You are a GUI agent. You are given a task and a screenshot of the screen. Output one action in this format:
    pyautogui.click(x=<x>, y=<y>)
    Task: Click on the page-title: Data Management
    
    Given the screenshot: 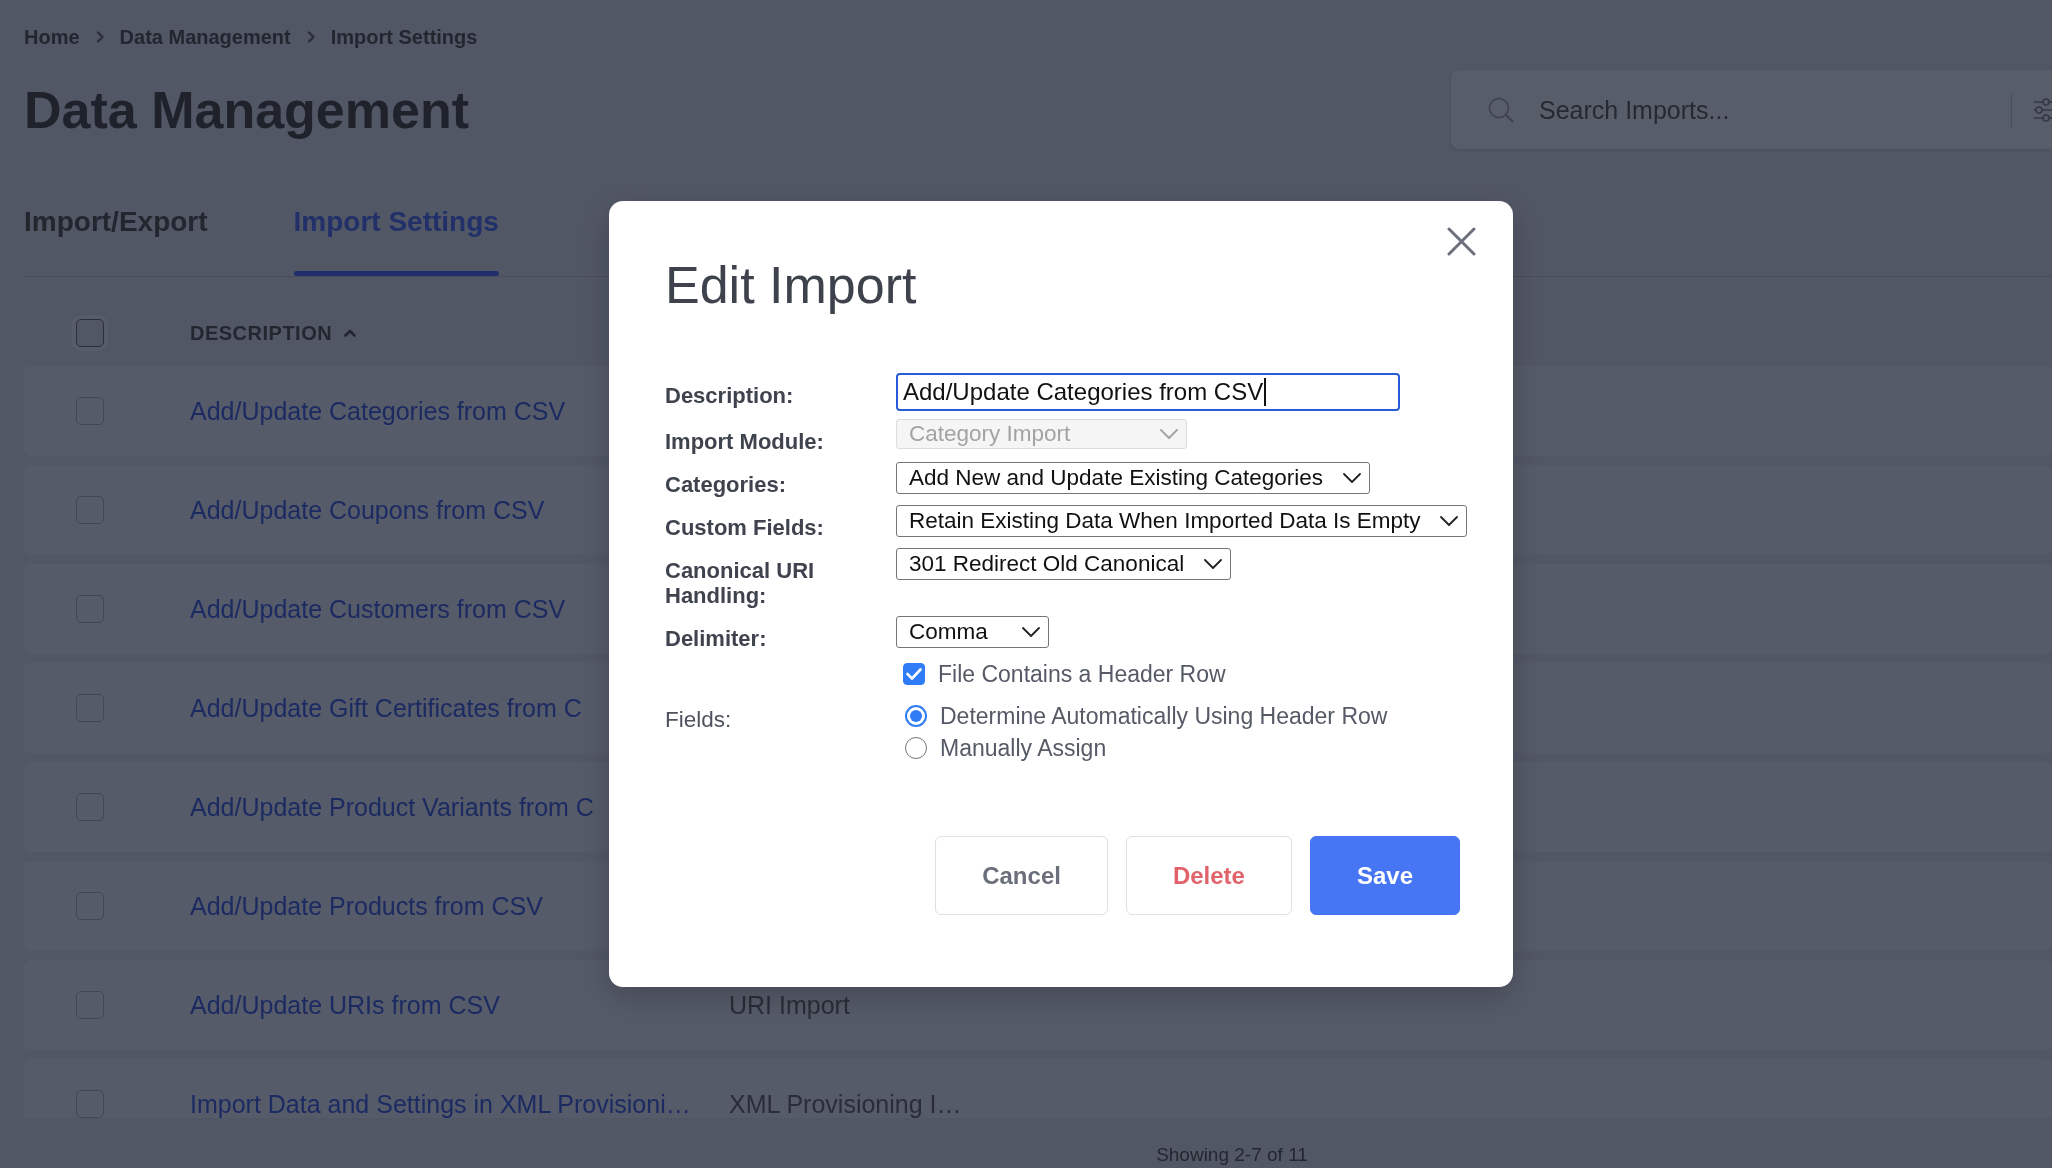 What is the action you would take?
    pyautogui.click(x=246, y=110)
    